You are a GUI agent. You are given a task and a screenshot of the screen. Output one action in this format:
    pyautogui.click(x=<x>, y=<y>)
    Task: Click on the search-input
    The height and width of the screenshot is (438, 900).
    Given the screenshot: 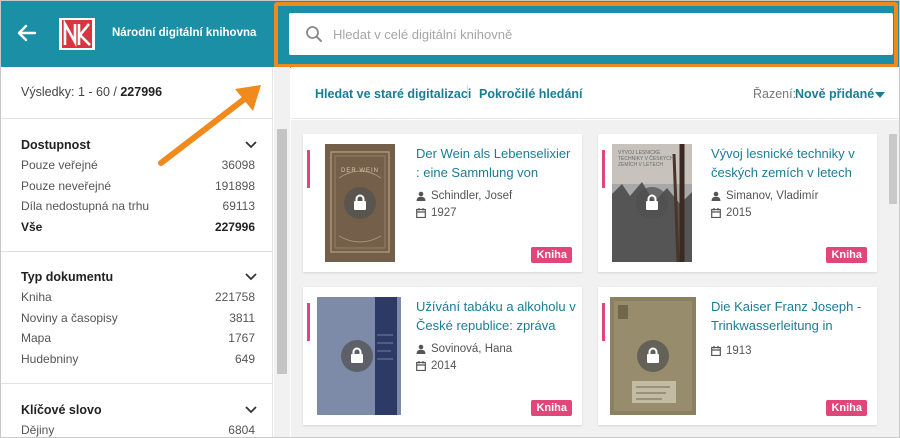 What is the action you would take?
    pyautogui.click(x=603, y=34)
    